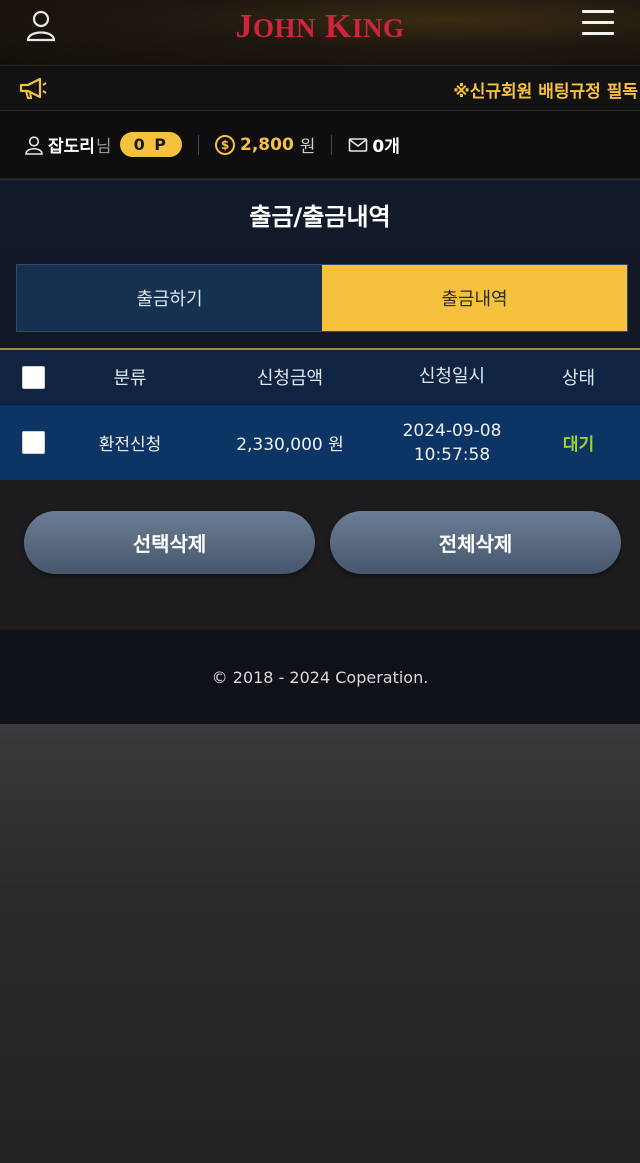 Image resolution: width=640 pixels, height=1163 pixels. What do you see at coordinates (320, 214) in the screenshot?
I see `page-title: 출금/출금내역` at bounding box center [320, 214].